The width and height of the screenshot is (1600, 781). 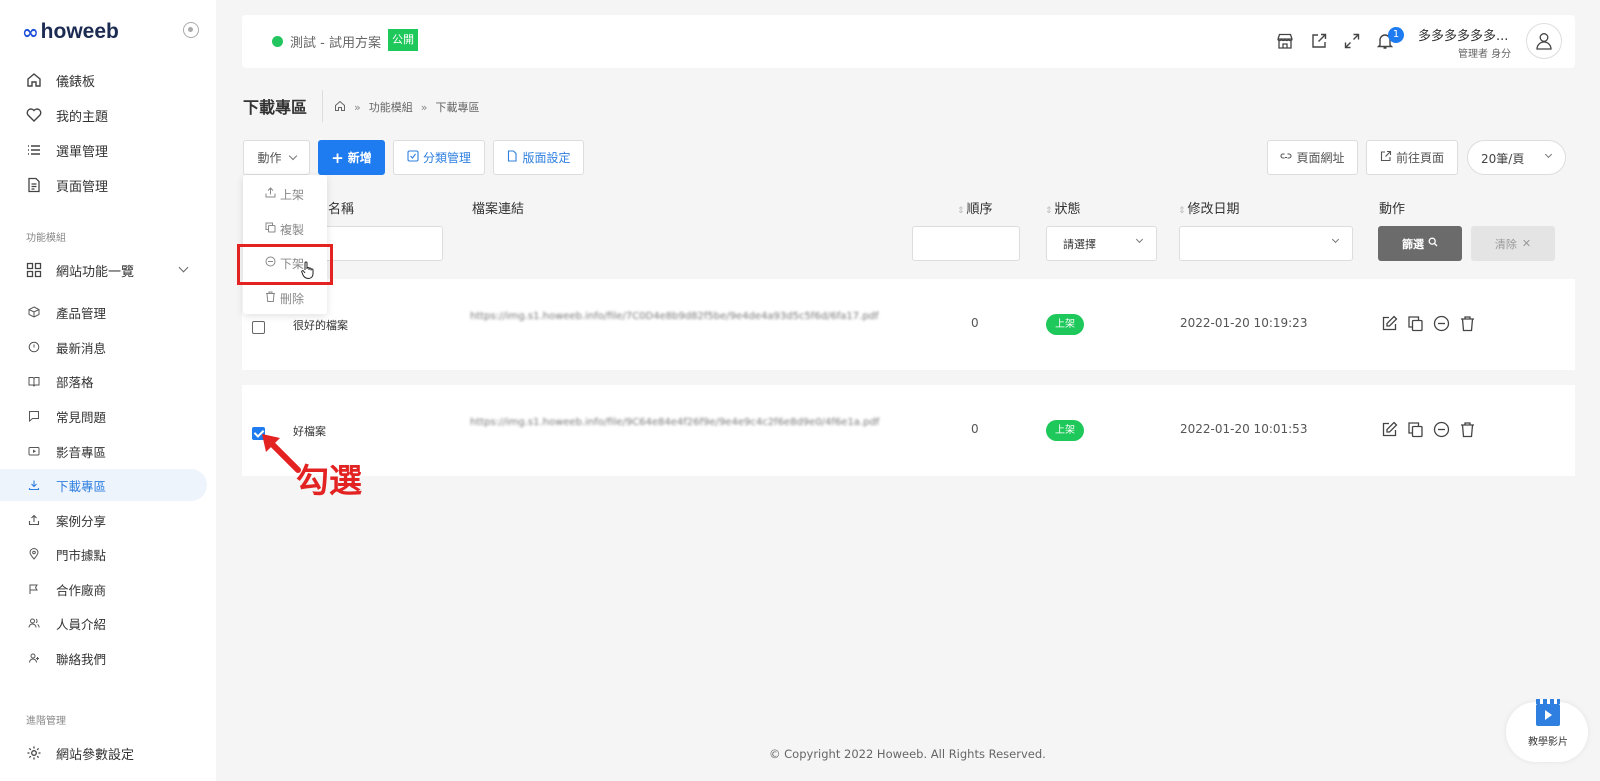 I want to click on sidebar-item-menu: 選單管理, so click(x=103, y=150).